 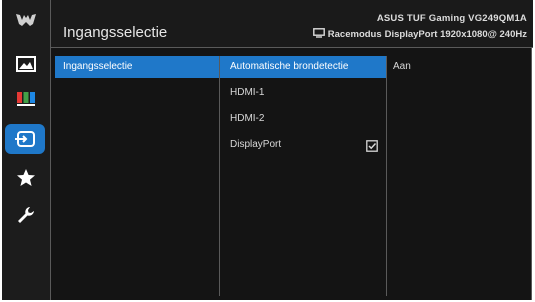 I want to click on menu-item-hdmi-1: HDMI-1, so click(x=303, y=93).